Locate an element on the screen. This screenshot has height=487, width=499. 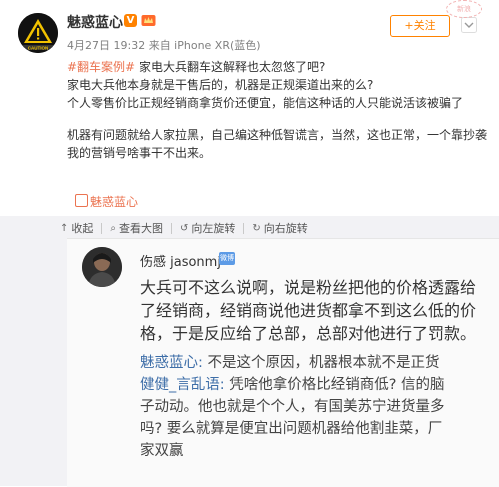
user-avatar: CAUTION is located at coordinates (38, 33).